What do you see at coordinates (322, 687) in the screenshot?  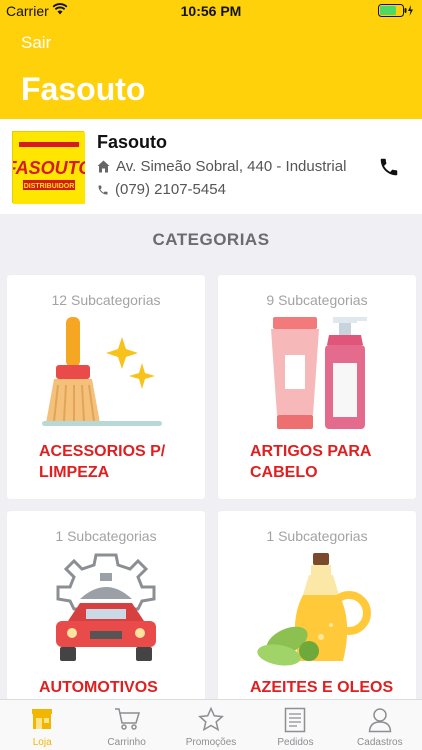 I see `category-label: AZEITES E OLEOS` at bounding box center [322, 687].